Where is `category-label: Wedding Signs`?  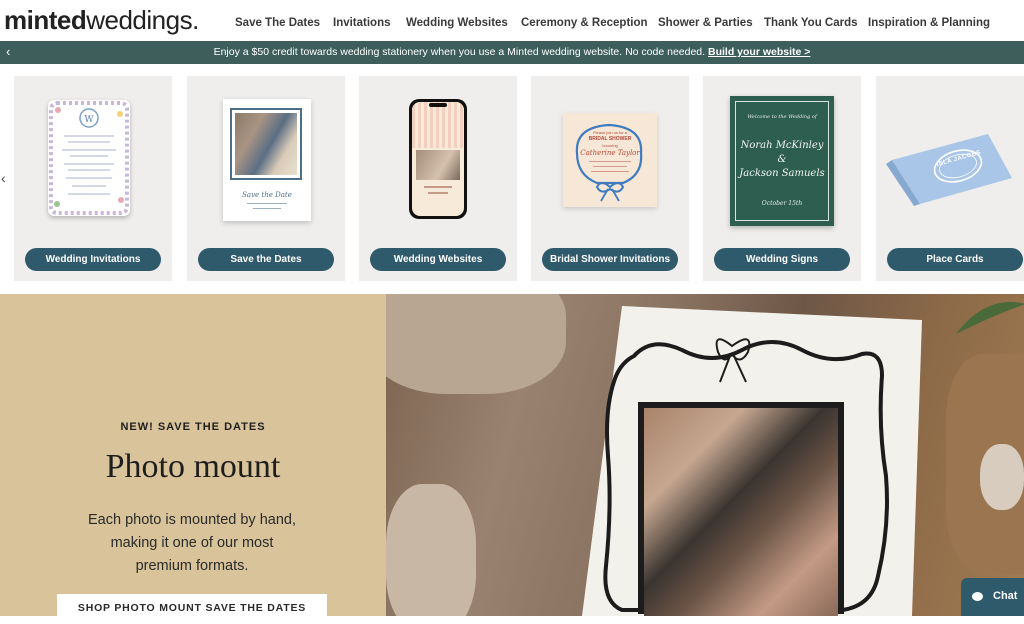 category-label: Wedding Signs is located at coordinates (782, 259).